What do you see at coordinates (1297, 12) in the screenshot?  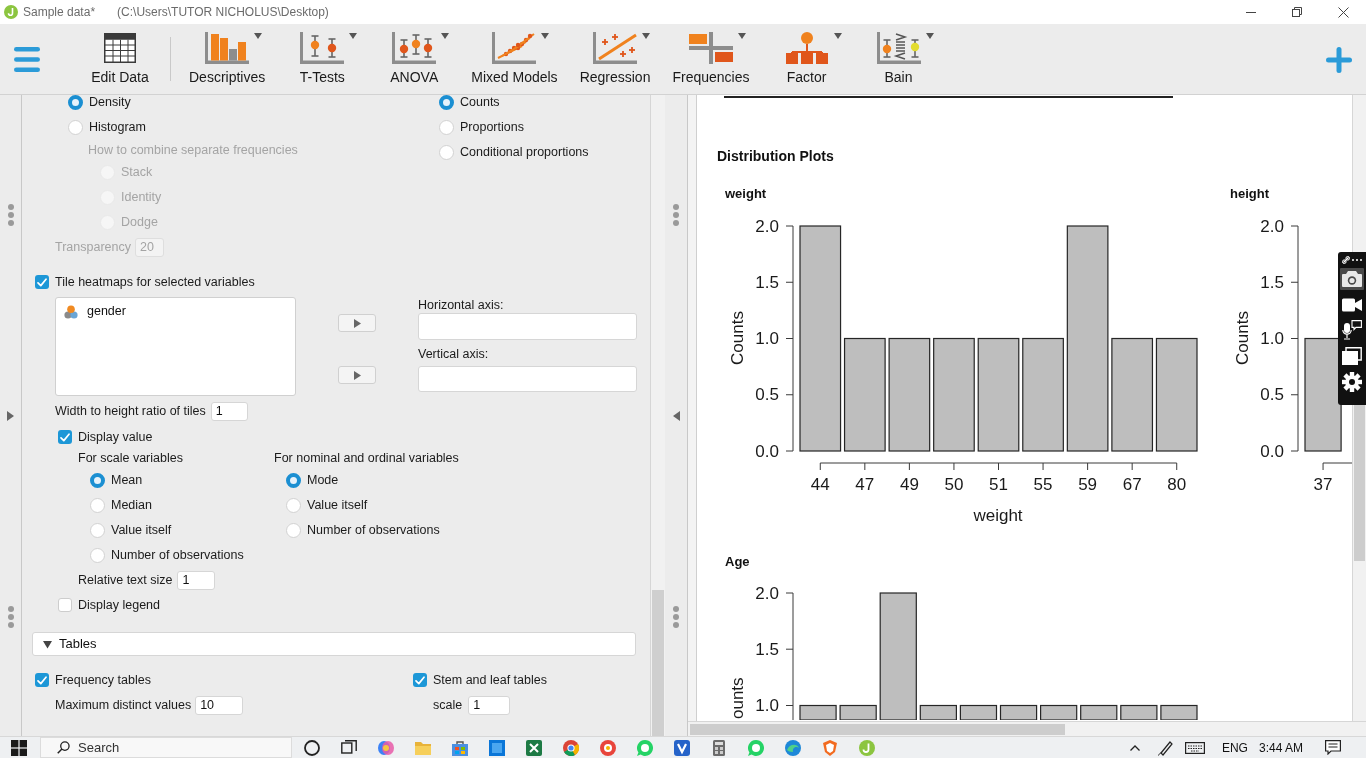 I see `restore-icon` at bounding box center [1297, 12].